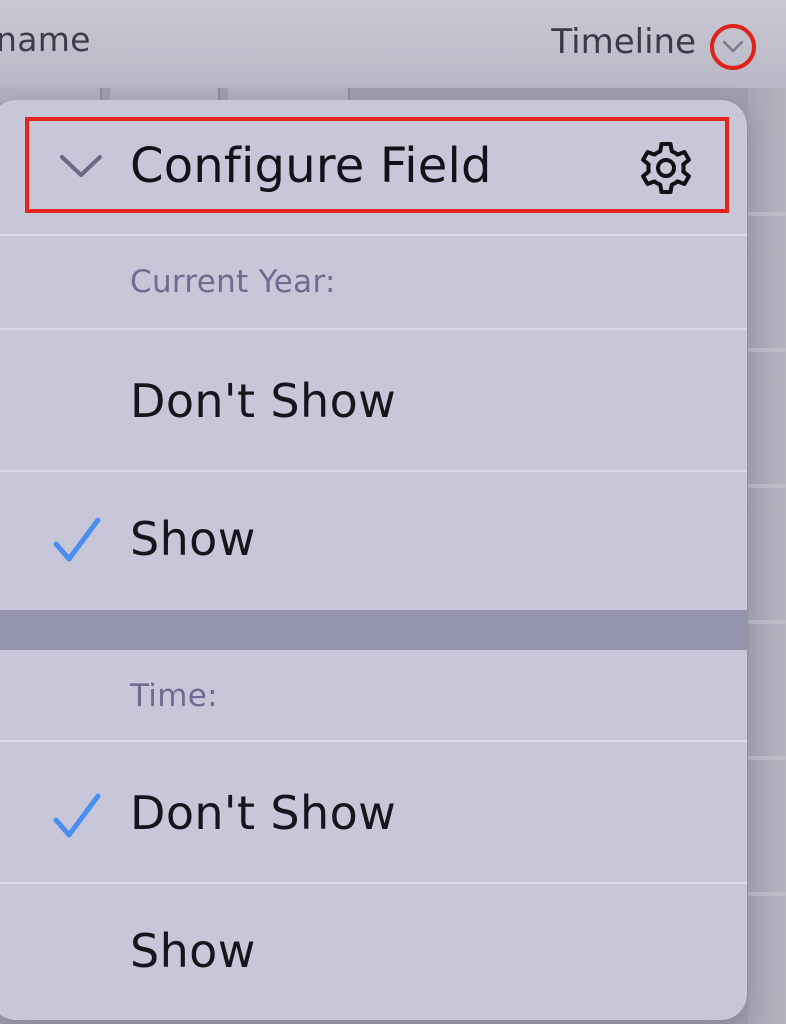 The width and height of the screenshot is (786, 1024). Describe the element at coordinates (45, 39) in the screenshot. I see `column-header-name: name` at that location.